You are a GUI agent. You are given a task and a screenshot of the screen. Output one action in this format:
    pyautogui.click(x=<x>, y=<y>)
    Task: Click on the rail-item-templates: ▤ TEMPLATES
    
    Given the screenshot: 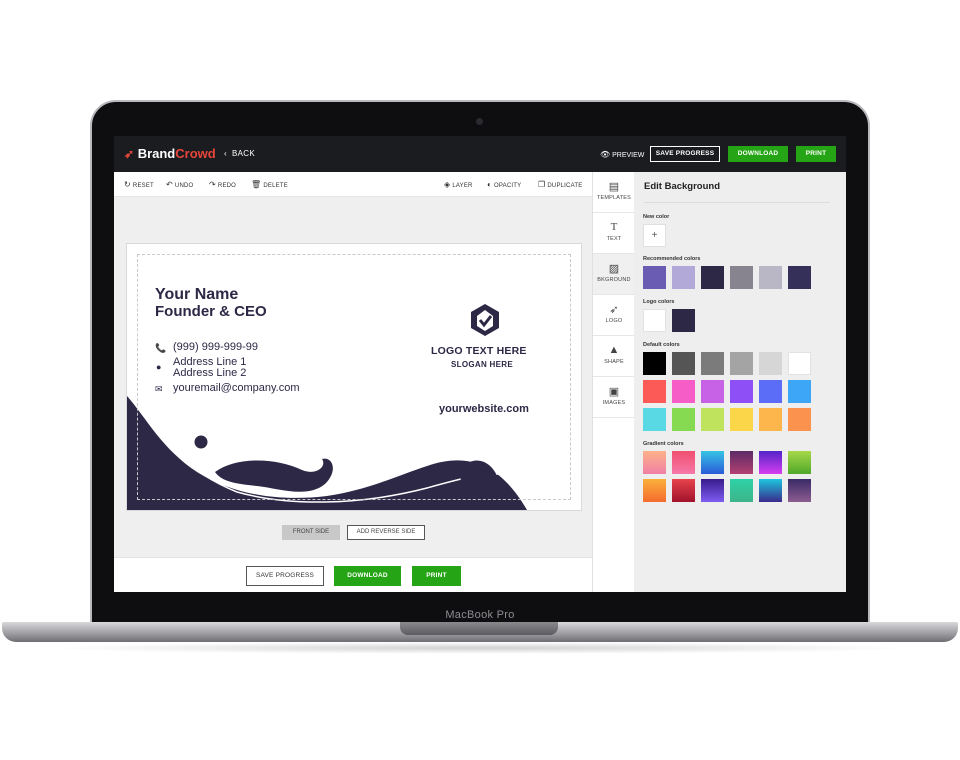 What is the action you would take?
    pyautogui.click(x=614, y=192)
    